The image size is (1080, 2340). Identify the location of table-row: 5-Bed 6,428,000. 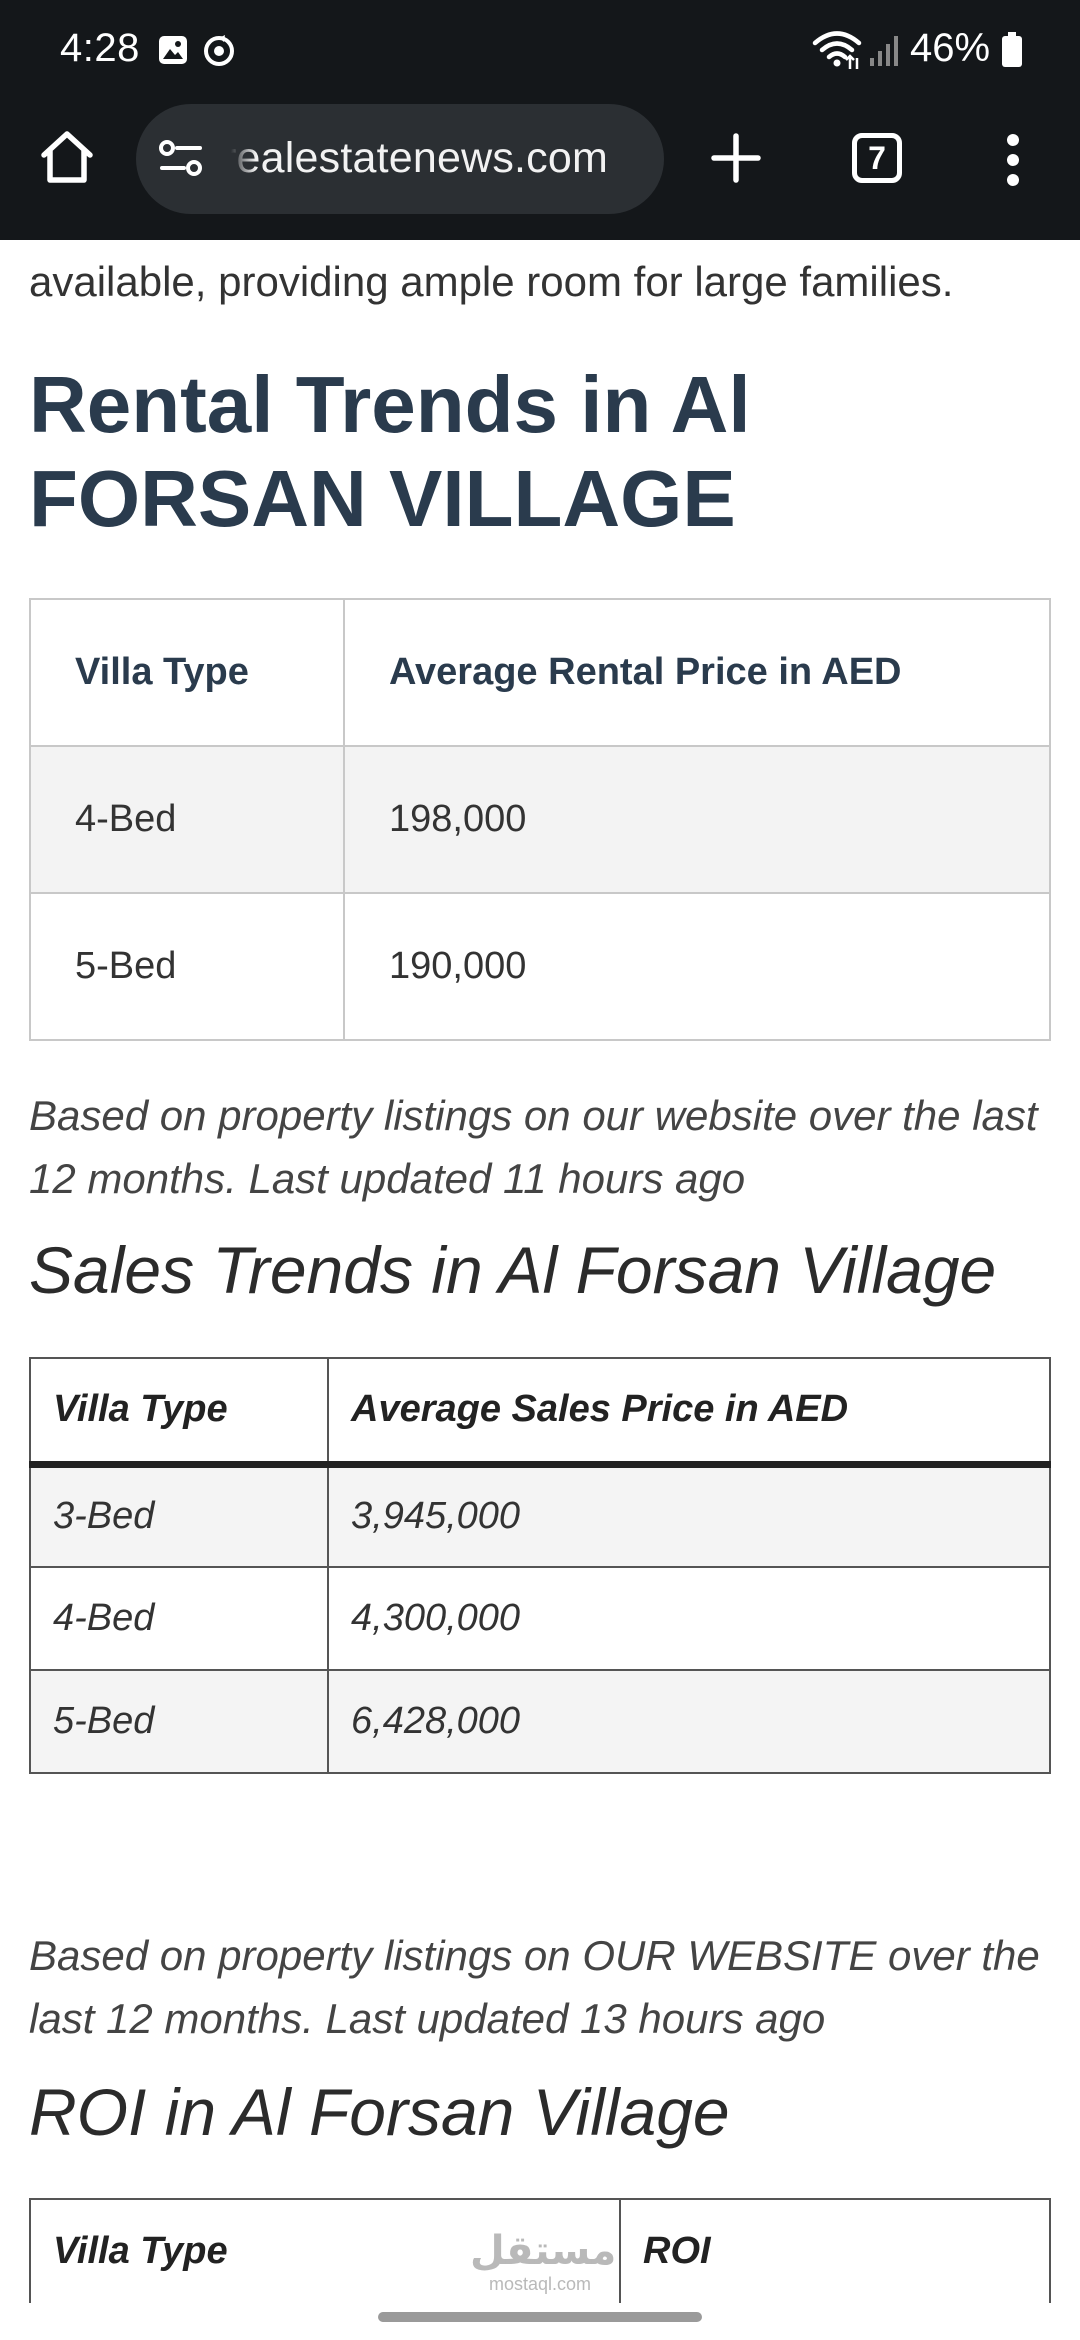
(540, 1721).